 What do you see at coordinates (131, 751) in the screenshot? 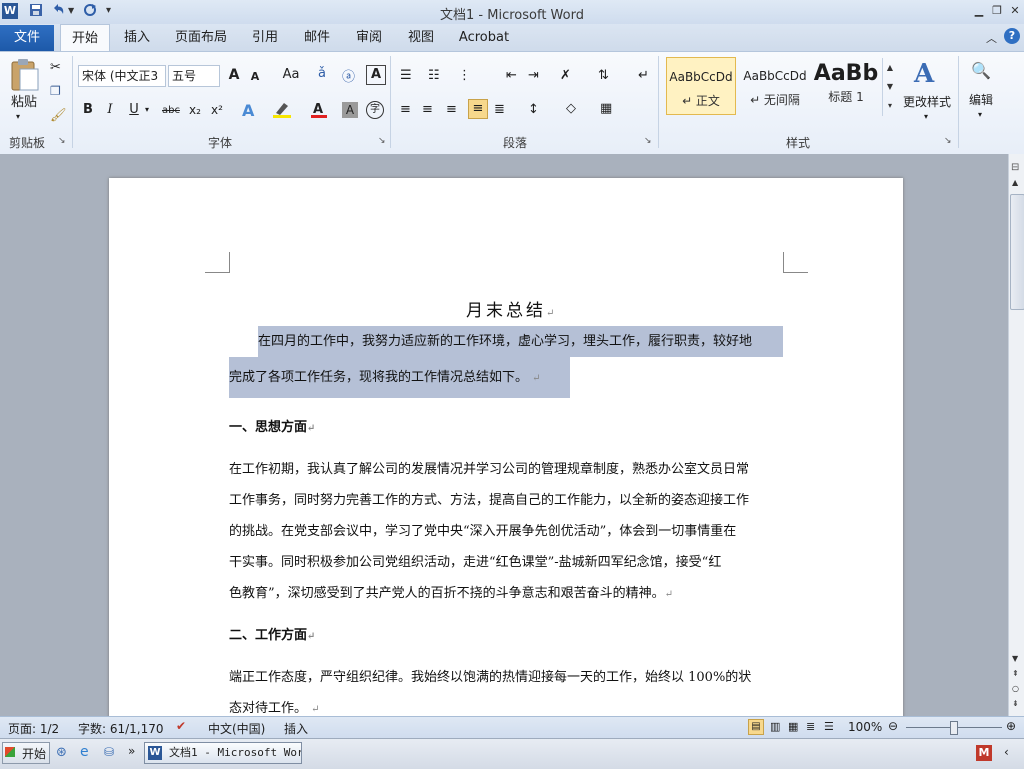
I see `quick-launch-more-icon: »` at bounding box center [131, 751].